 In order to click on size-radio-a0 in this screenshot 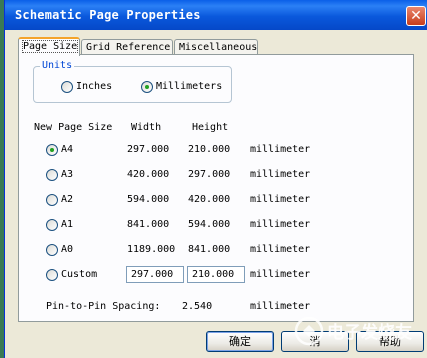, I will do `click(52, 250)`.